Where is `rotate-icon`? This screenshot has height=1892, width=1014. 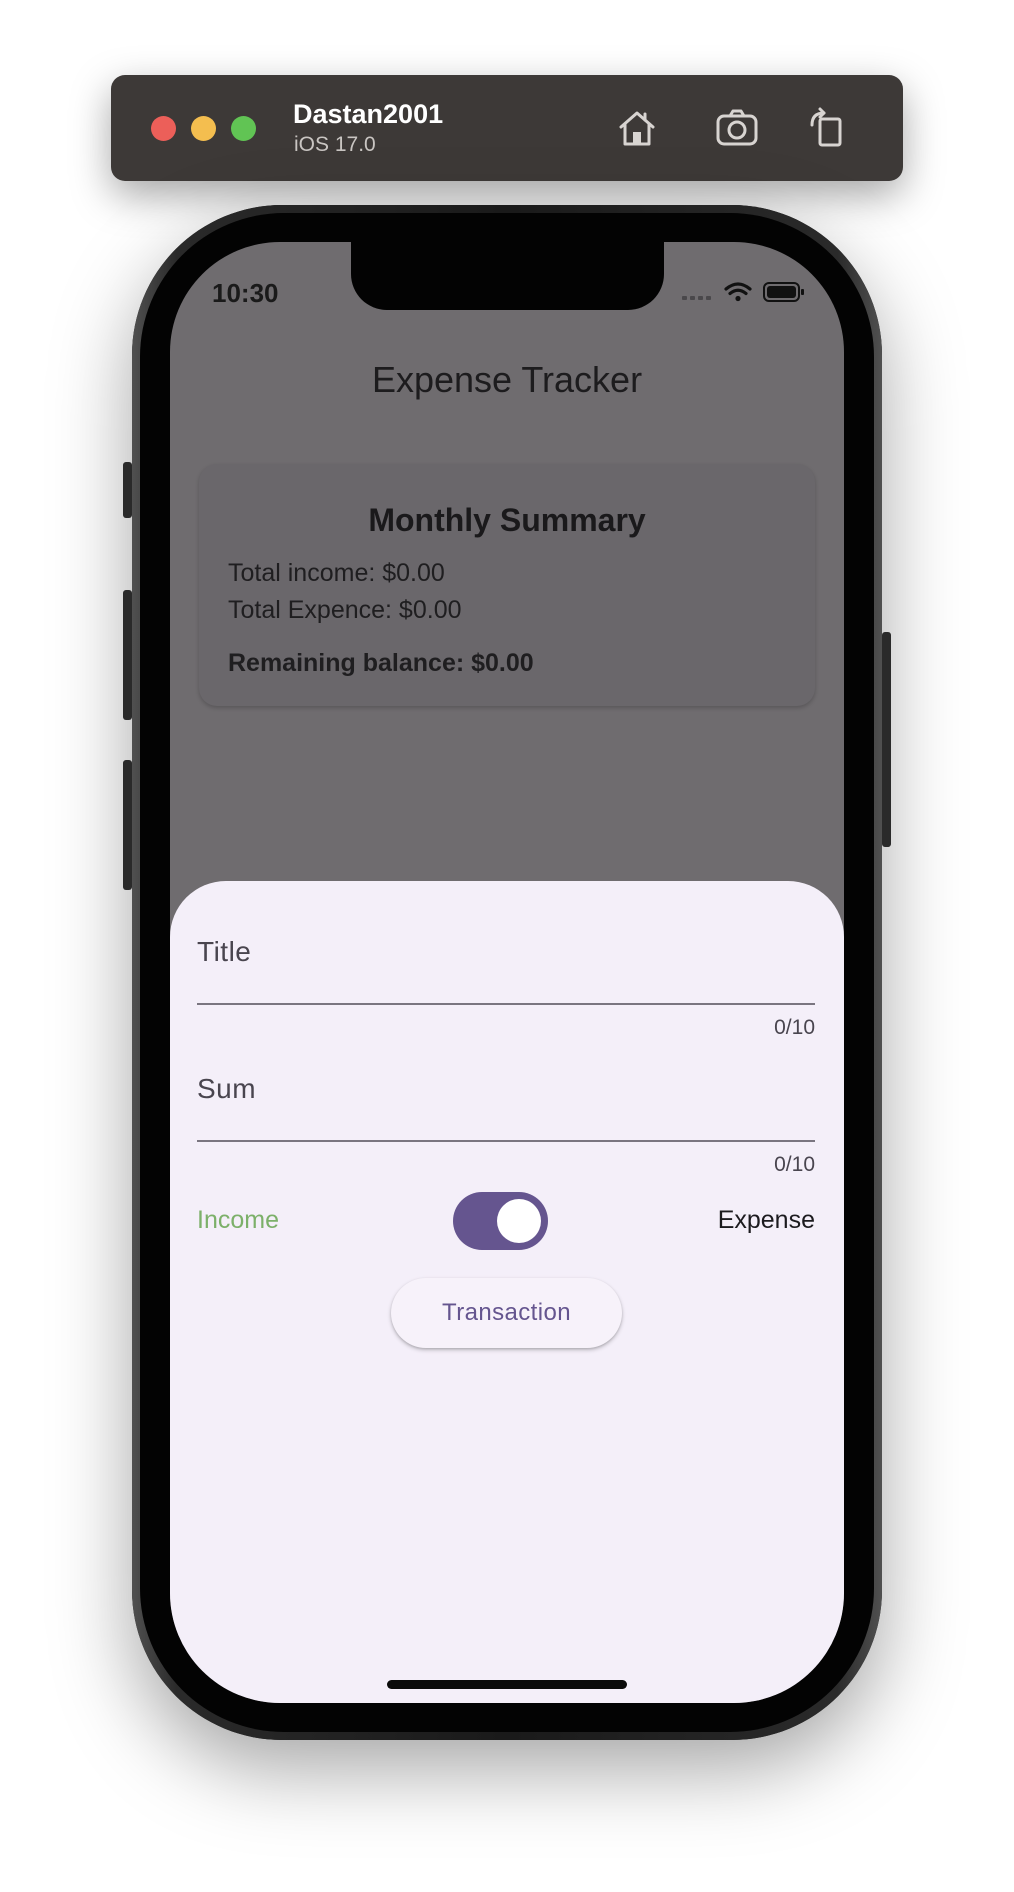 rotate-icon is located at coordinates (826, 127).